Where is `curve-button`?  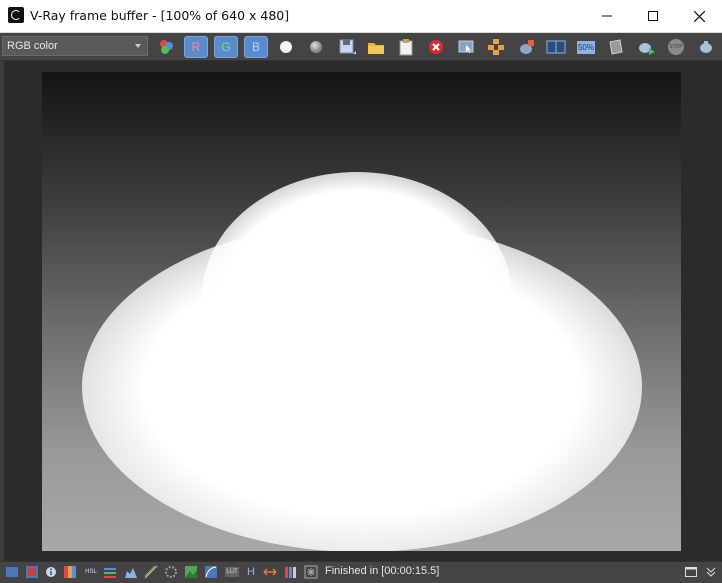
curve-button is located at coordinates (151, 572).